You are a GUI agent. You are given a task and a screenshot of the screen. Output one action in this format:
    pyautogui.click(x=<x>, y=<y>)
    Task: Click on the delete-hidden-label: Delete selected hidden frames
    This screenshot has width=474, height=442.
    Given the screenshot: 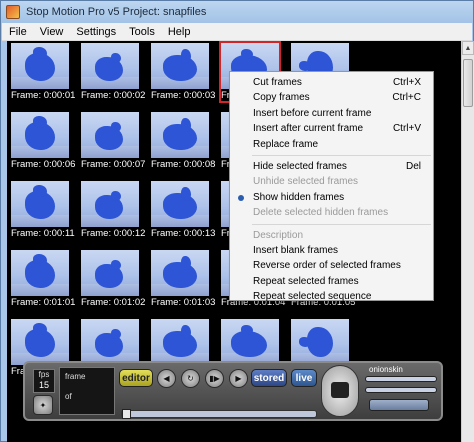 What is the action you would take?
    pyautogui.click(x=321, y=213)
    